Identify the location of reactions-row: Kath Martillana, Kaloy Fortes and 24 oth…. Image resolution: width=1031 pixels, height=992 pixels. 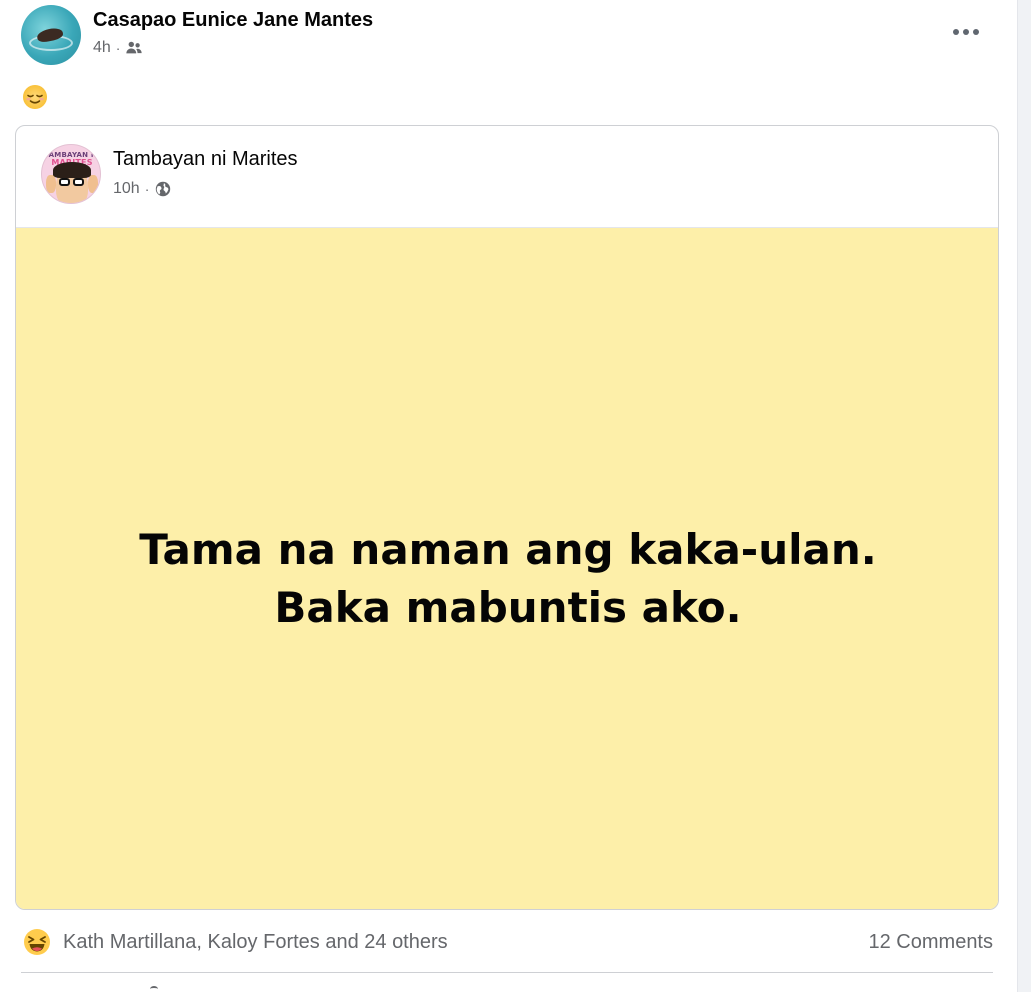
(507, 942).